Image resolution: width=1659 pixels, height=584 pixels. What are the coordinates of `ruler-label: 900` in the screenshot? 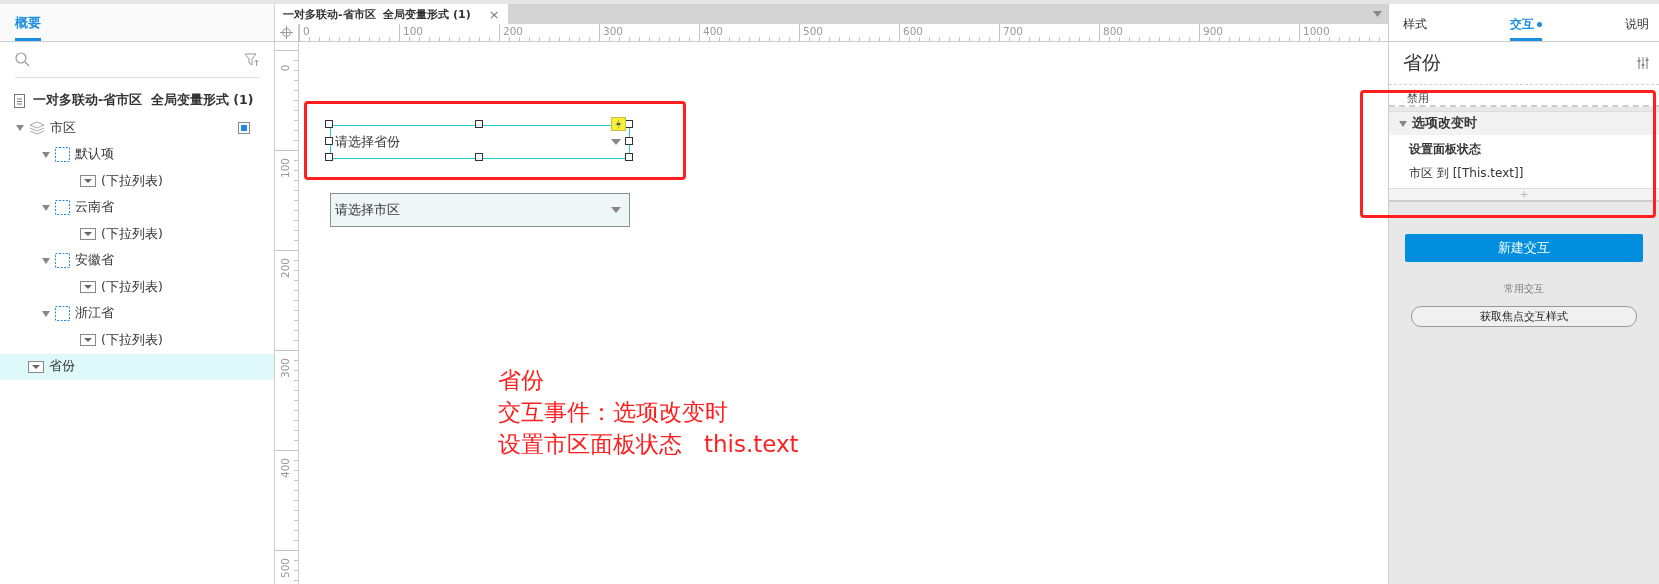 It's located at (1213, 31).